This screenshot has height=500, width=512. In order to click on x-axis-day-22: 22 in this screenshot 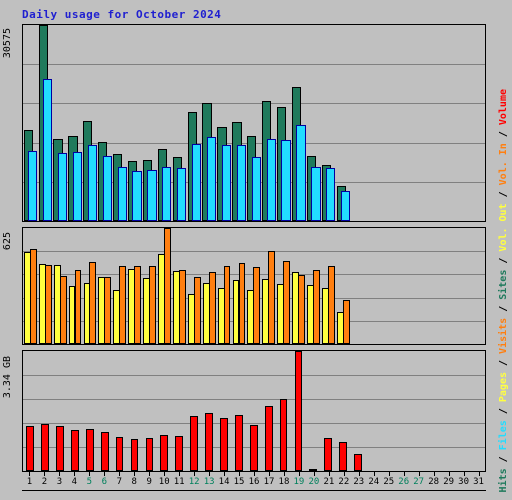, I will do `click(344, 482)`.